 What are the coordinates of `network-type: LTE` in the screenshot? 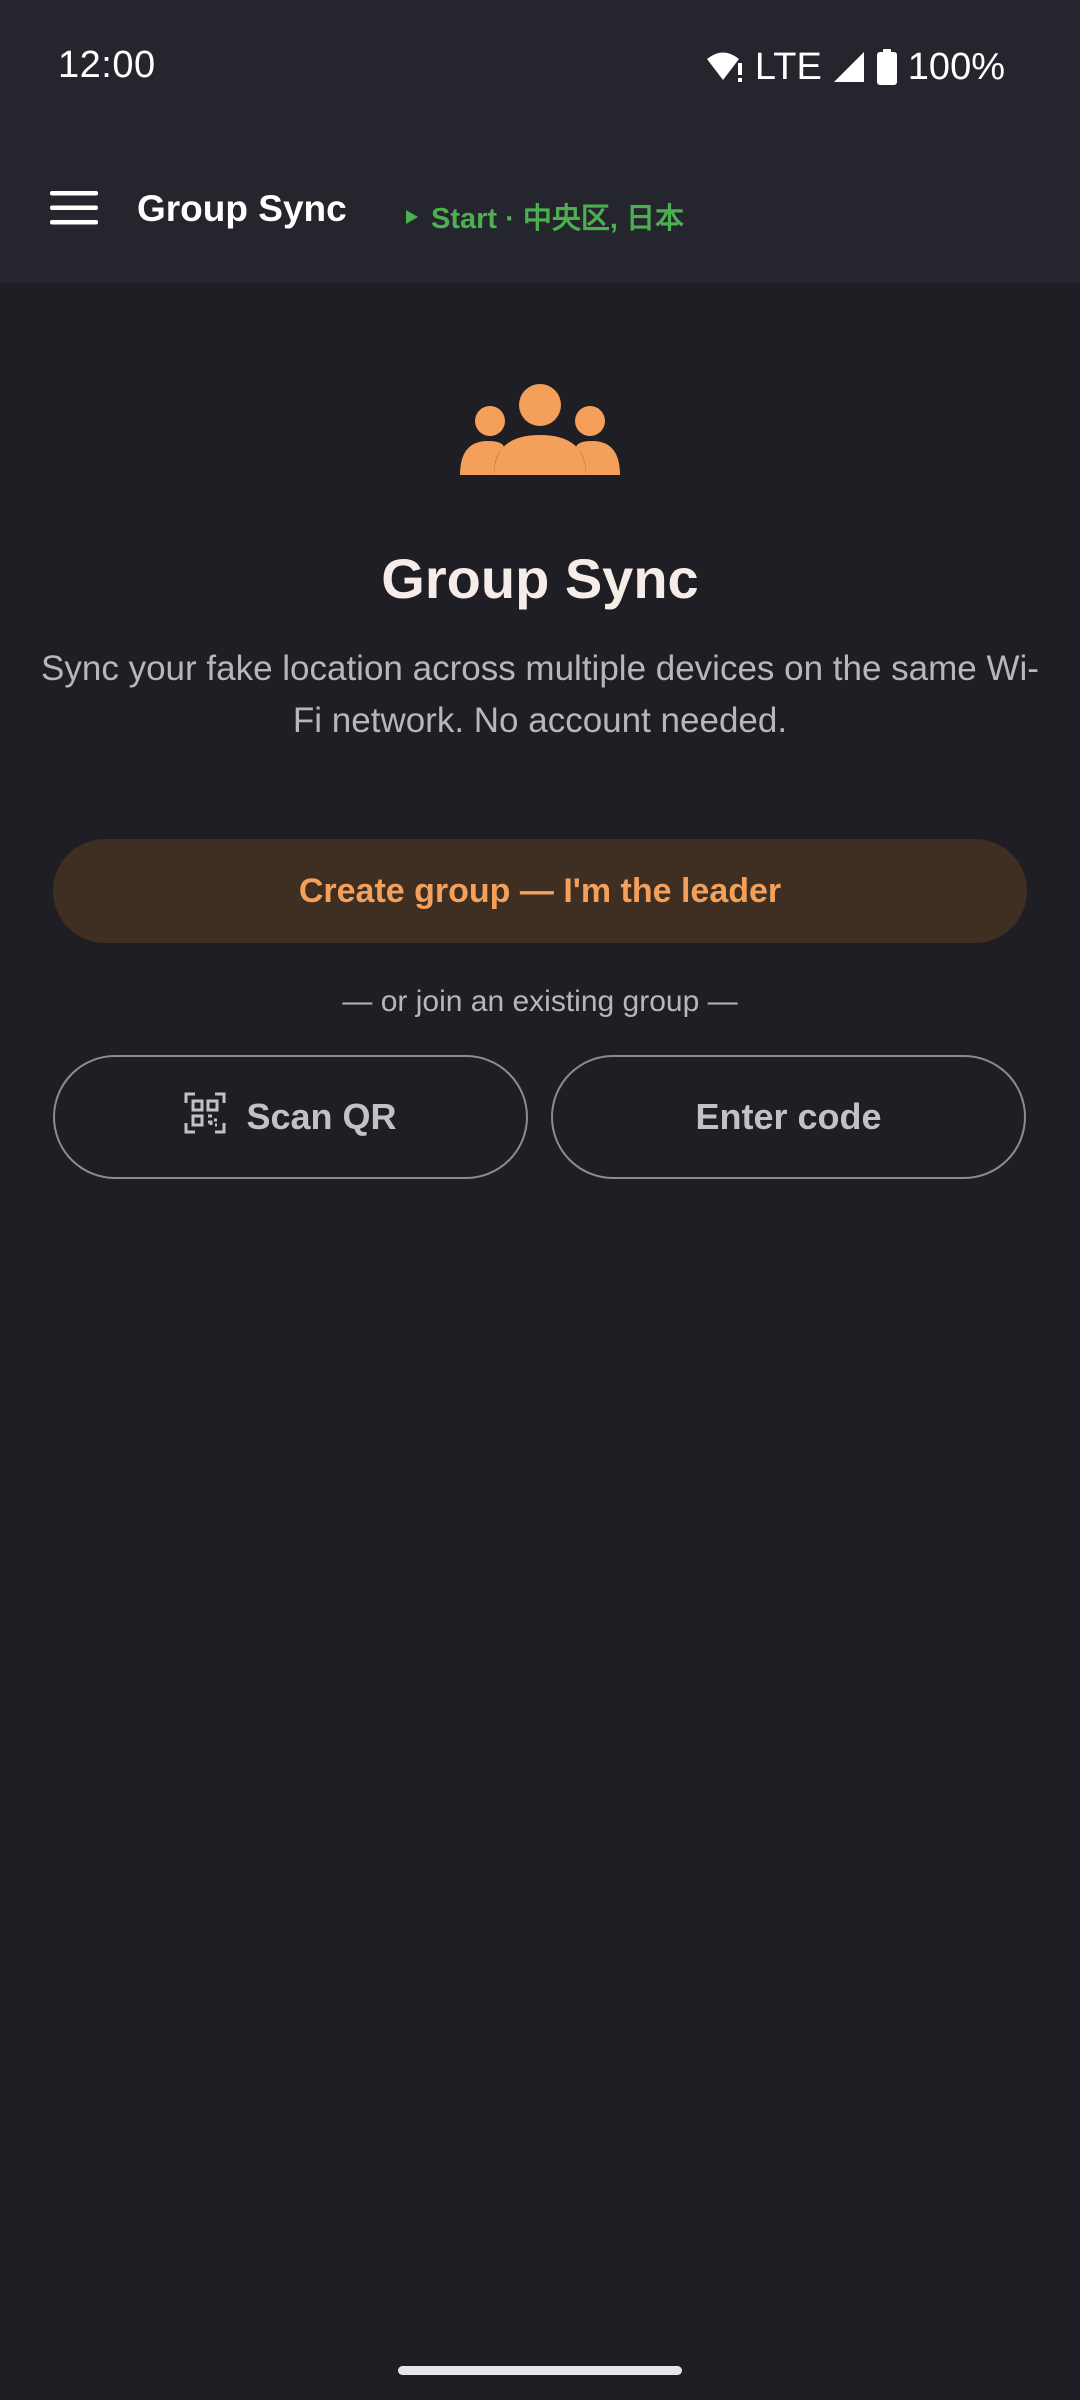 It's located at (788, 66).